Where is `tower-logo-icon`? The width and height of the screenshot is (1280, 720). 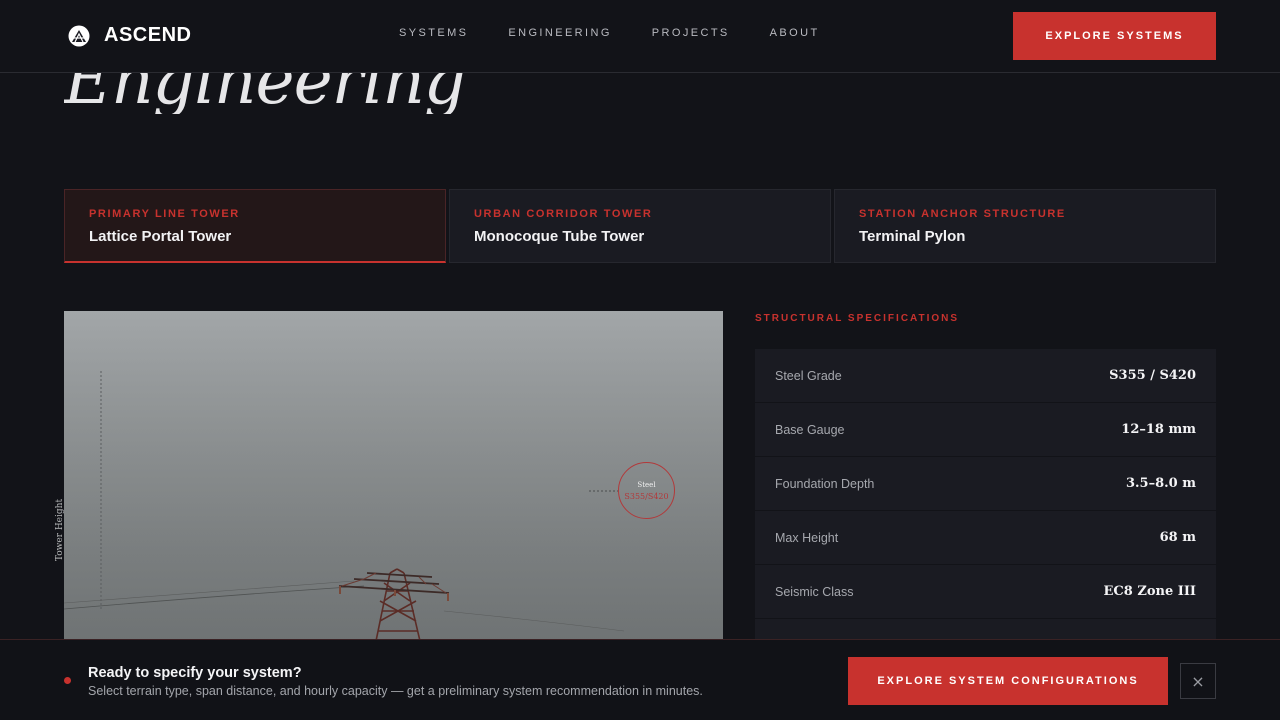 tower-logo-icon is located at coordinates (79, 35).